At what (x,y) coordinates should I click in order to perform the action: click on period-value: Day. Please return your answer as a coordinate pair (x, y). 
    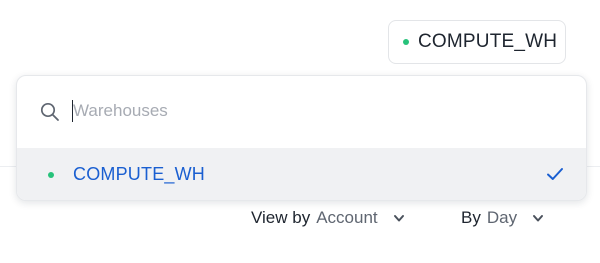
    Looking at the image, I should click on (502, 217).